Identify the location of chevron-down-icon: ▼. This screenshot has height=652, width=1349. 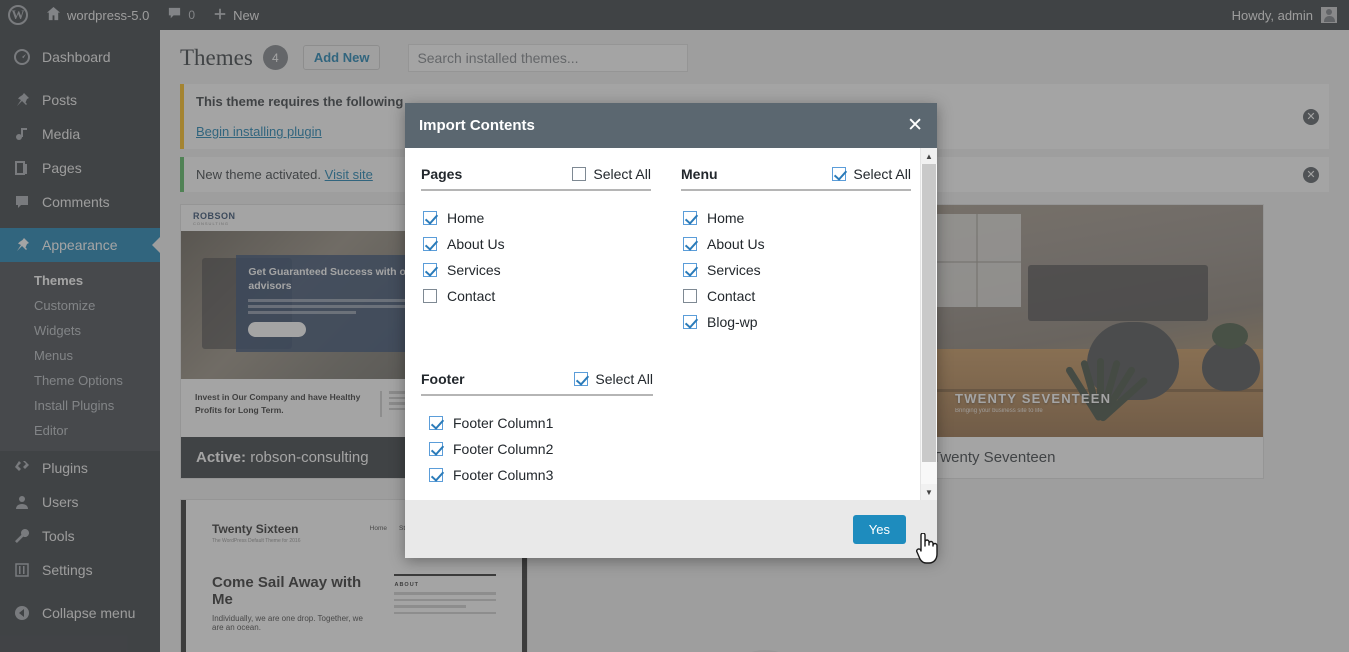
(929, 492).